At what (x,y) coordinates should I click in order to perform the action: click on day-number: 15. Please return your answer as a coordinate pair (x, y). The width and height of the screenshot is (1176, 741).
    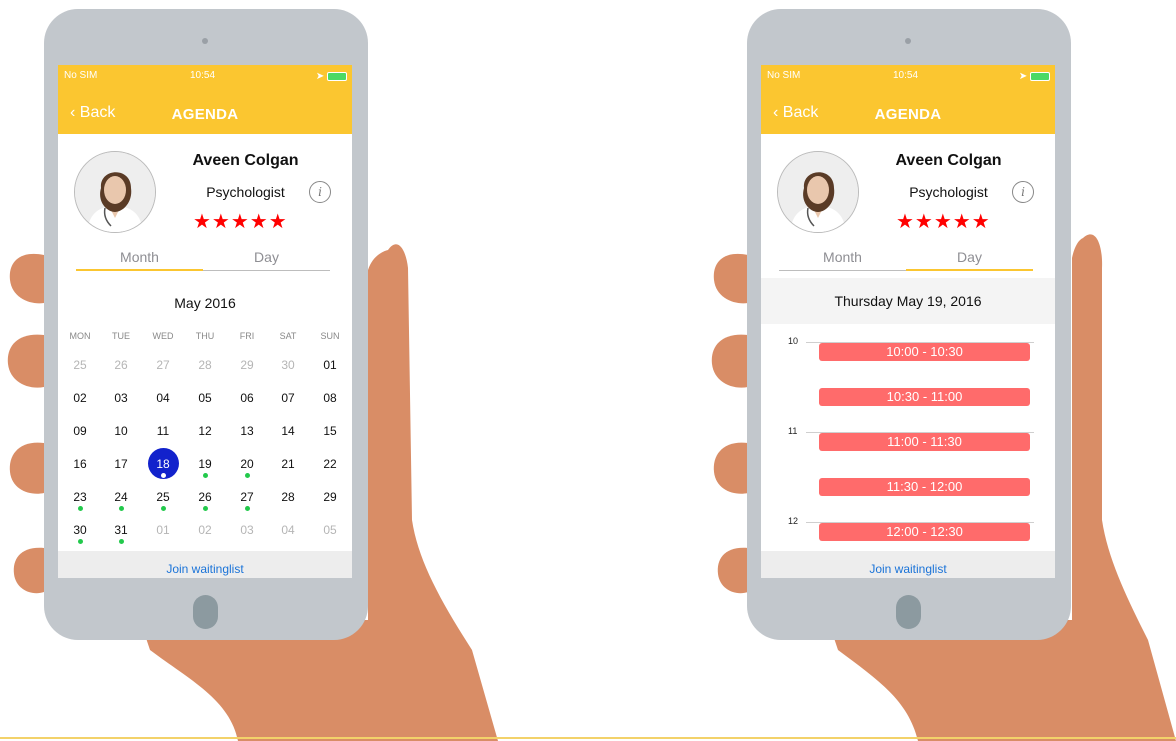
    Looking at the image, I should click on (330, 431).